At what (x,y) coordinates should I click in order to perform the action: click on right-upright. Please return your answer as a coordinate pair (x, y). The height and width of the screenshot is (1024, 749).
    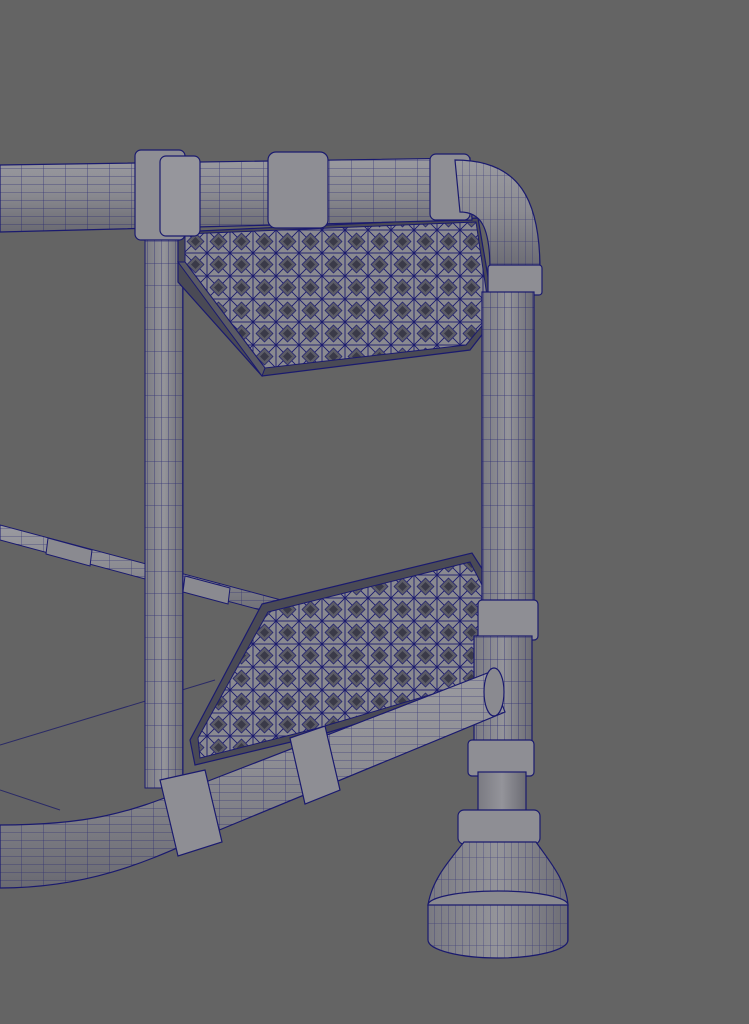
    Looking at the image, I should click on (505, 543).